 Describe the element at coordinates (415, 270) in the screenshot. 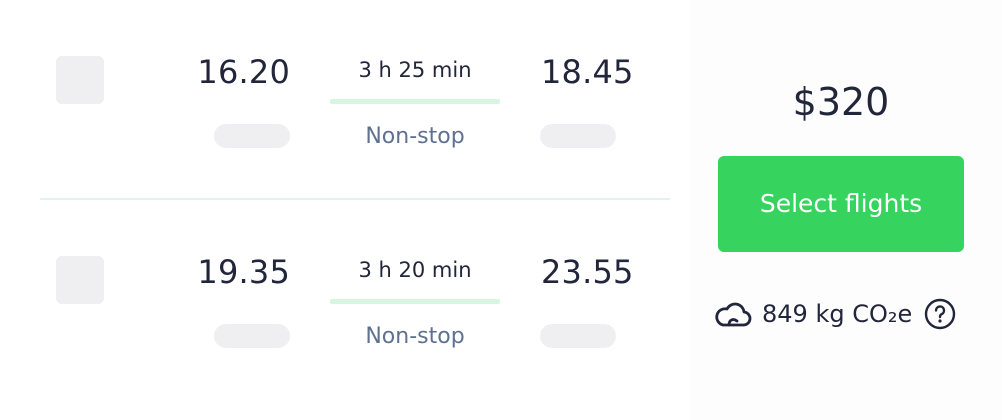

I see `flight-duration: 3 h 20 min` at that location.